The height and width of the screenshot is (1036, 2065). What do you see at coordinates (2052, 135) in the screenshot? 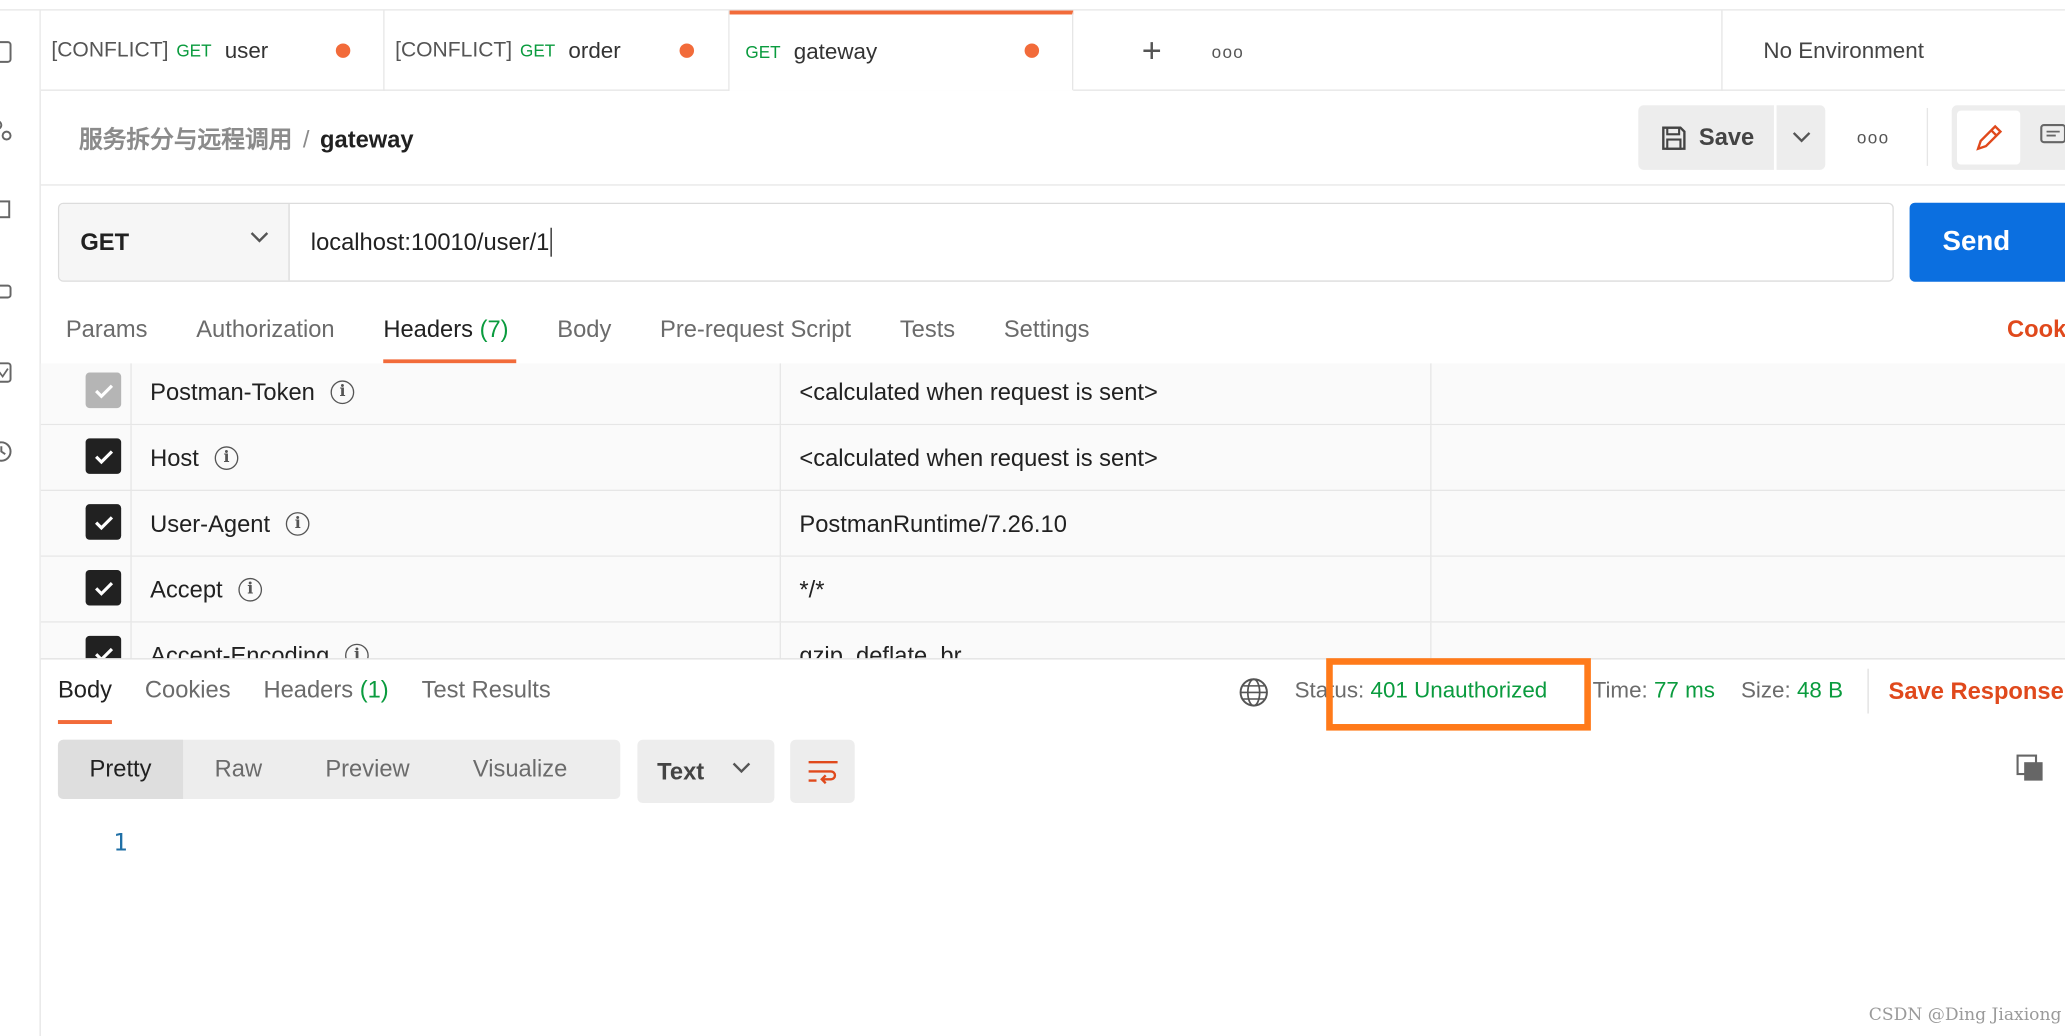
I see `comments-icon` at bounding box center [2052, 135].